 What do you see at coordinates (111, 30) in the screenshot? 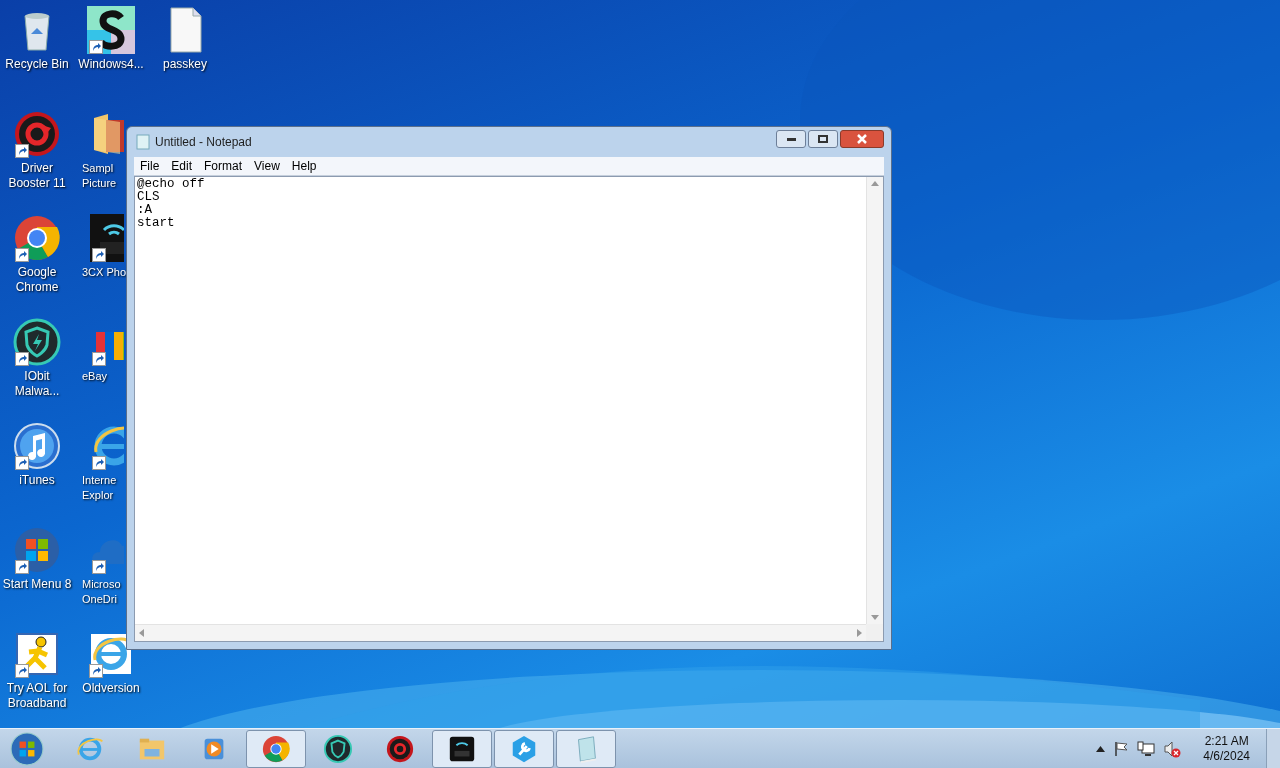
I see `letter-tile-icon` at bounding box center [111, 30].